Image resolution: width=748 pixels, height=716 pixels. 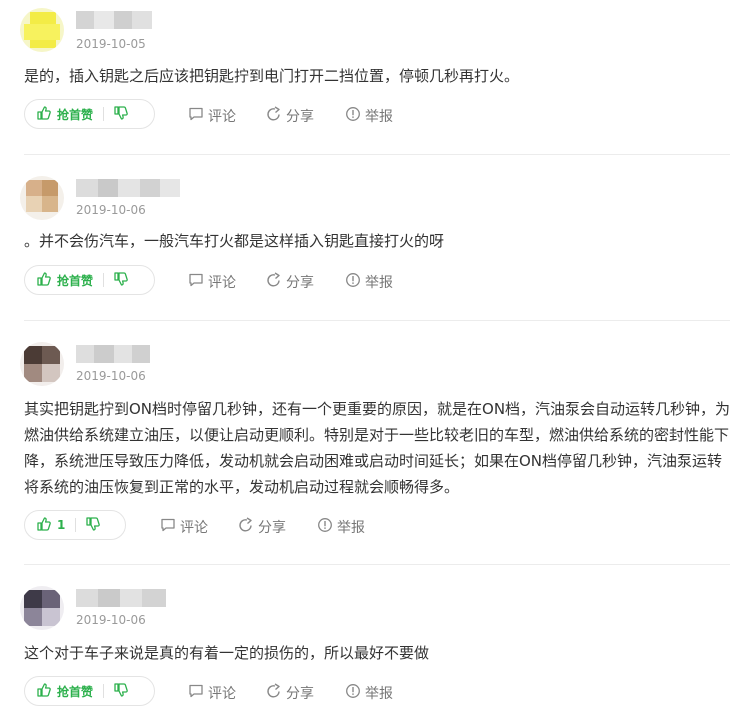 I want to click on answer-content: 。并不会伤汽车，一般汽车打火都是这样插入钥匙直接打火的呀, so click(x=234, y=241).